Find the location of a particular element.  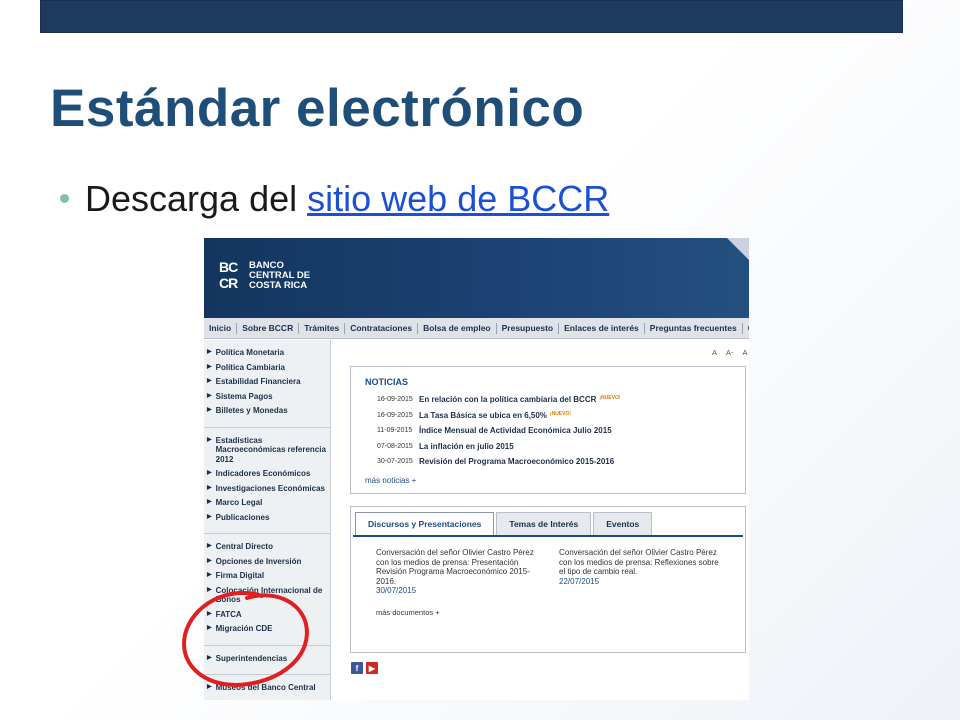

sidebar-item-label: Superintendencias is located at coordinates (251, 658).